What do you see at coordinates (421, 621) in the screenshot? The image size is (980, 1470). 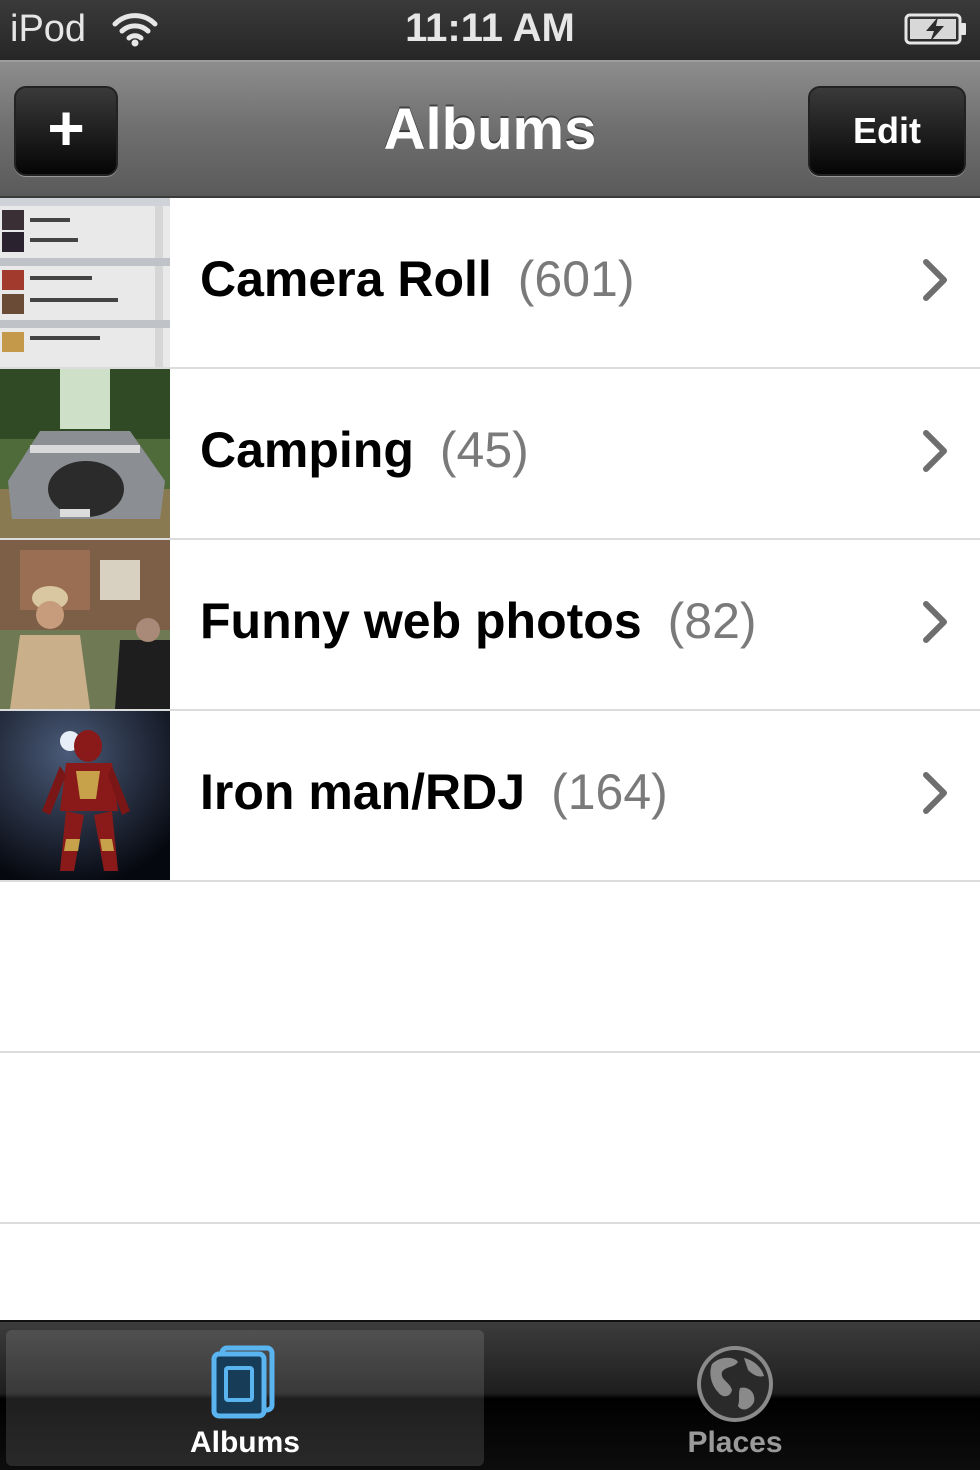 I see `album-name-text: Funny web photos` at bounding box center [421, 621].